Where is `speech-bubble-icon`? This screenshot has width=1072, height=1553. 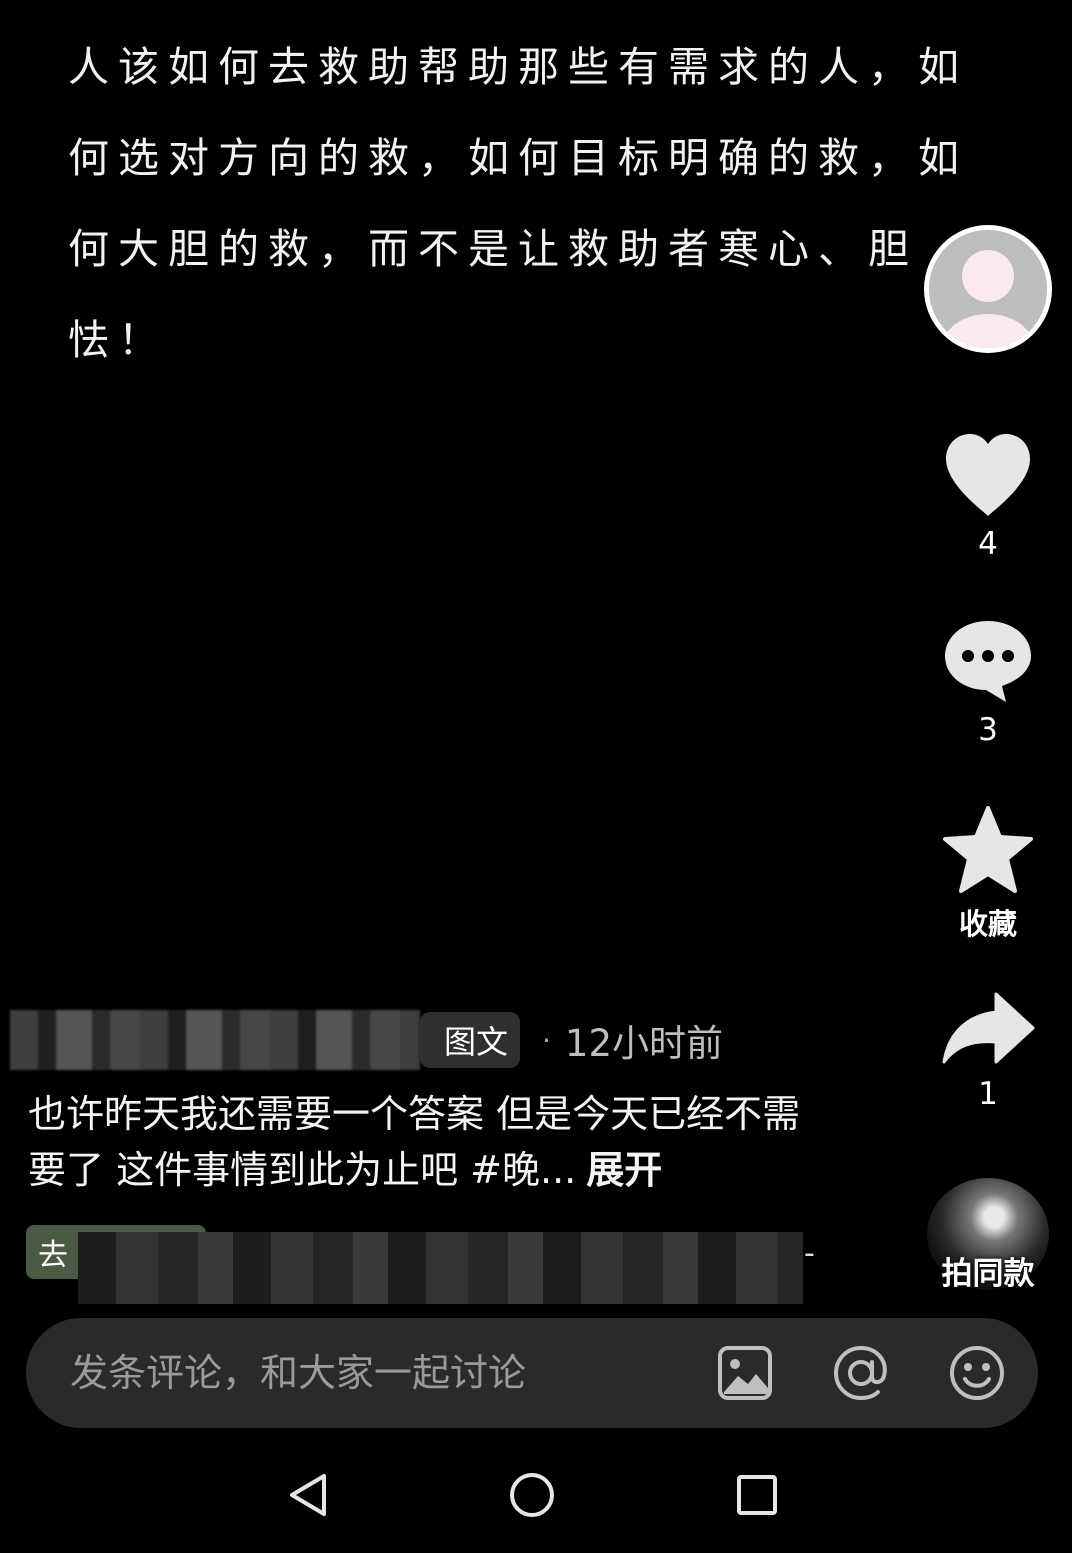 speech-bubble-icon is located at coordinates (988, 661).